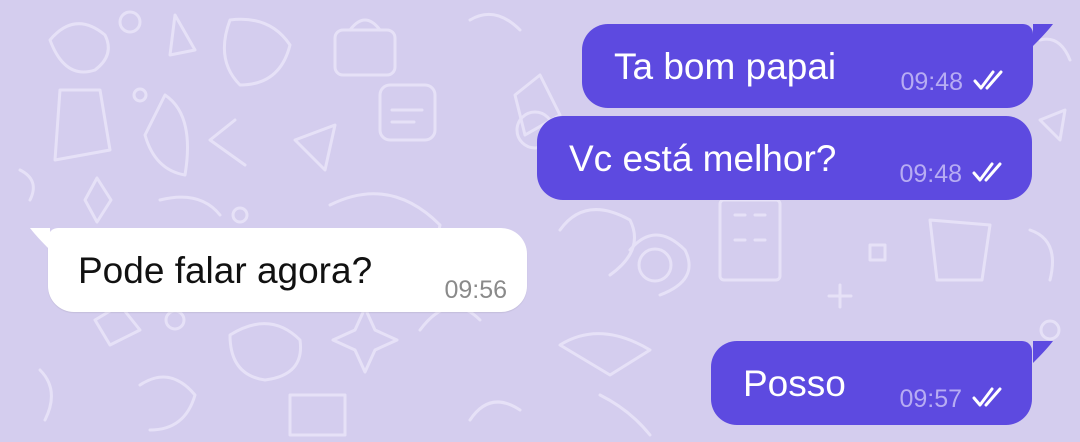  What do you see at coordinates (225, 270) in the screenshot?
I see `message-text: Pode falar agora?` at bounding box center [225, 270].